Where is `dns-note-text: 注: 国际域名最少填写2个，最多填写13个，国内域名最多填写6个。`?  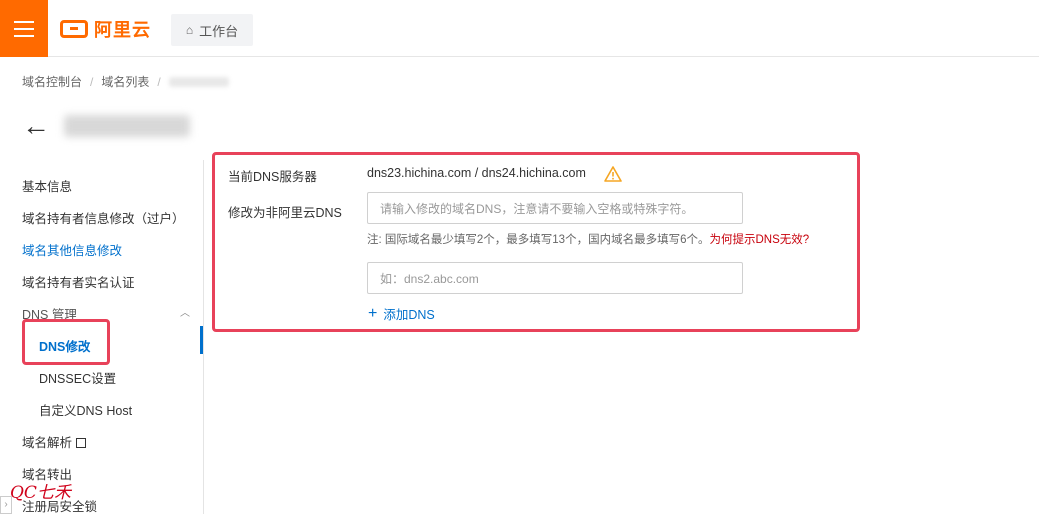
dns-note-text: 注: 国际域名最少填写2个，最多填写13个，国内域名最多填写6个。 is located at coordinates (538, 240).